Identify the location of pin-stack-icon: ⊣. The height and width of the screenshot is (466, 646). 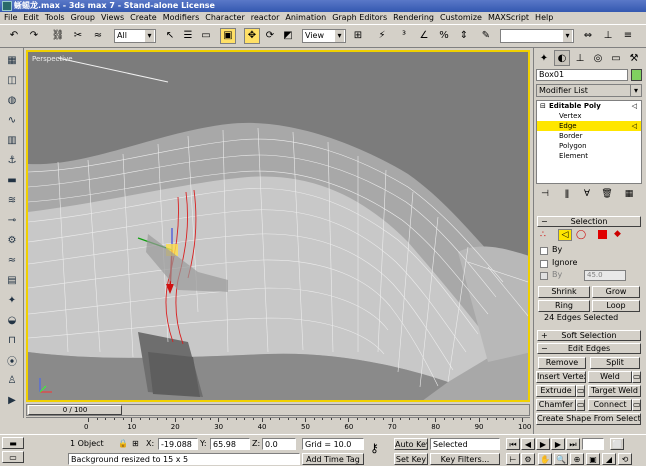
(545, 194).